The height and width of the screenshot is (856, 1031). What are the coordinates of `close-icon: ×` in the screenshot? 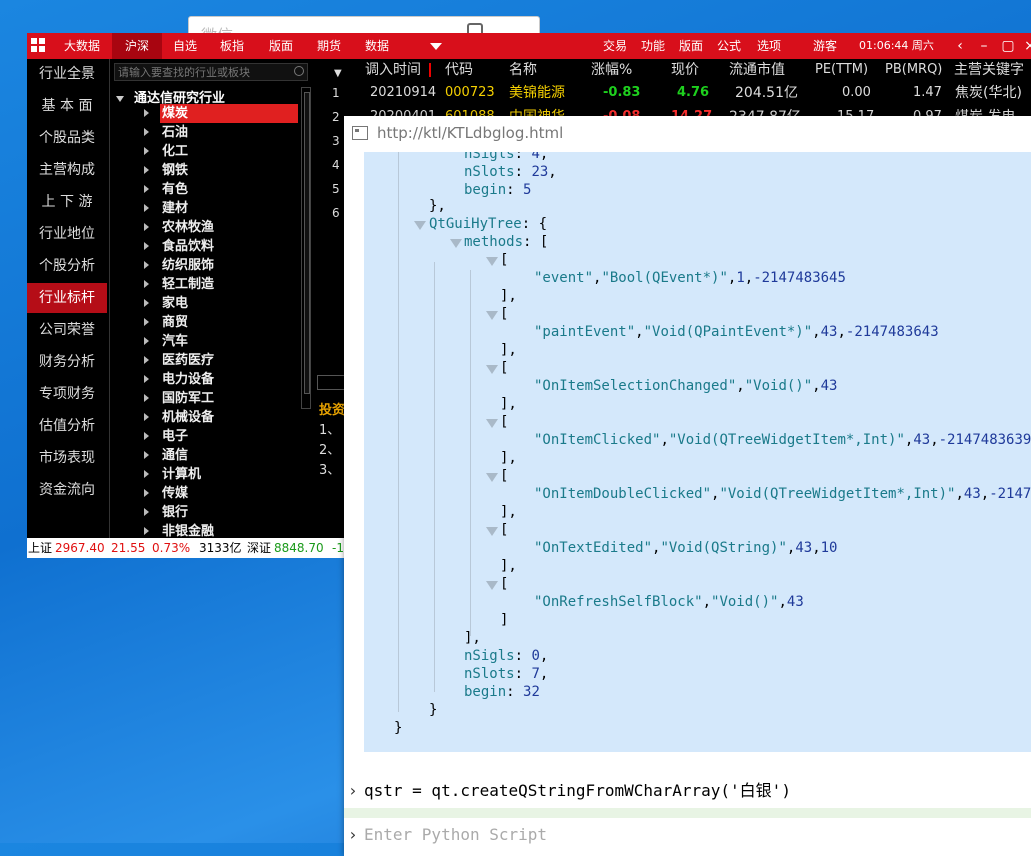 It's located at (1025, 46).